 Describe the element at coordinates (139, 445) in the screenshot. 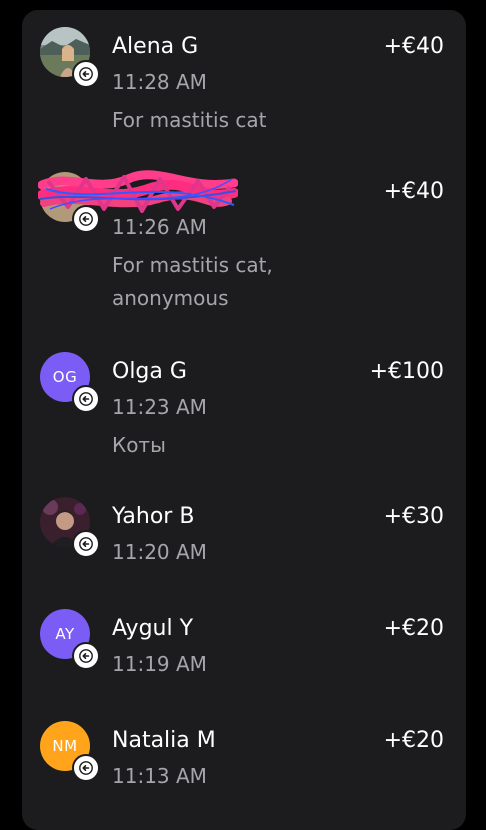

I see `note: Коты` at that location.